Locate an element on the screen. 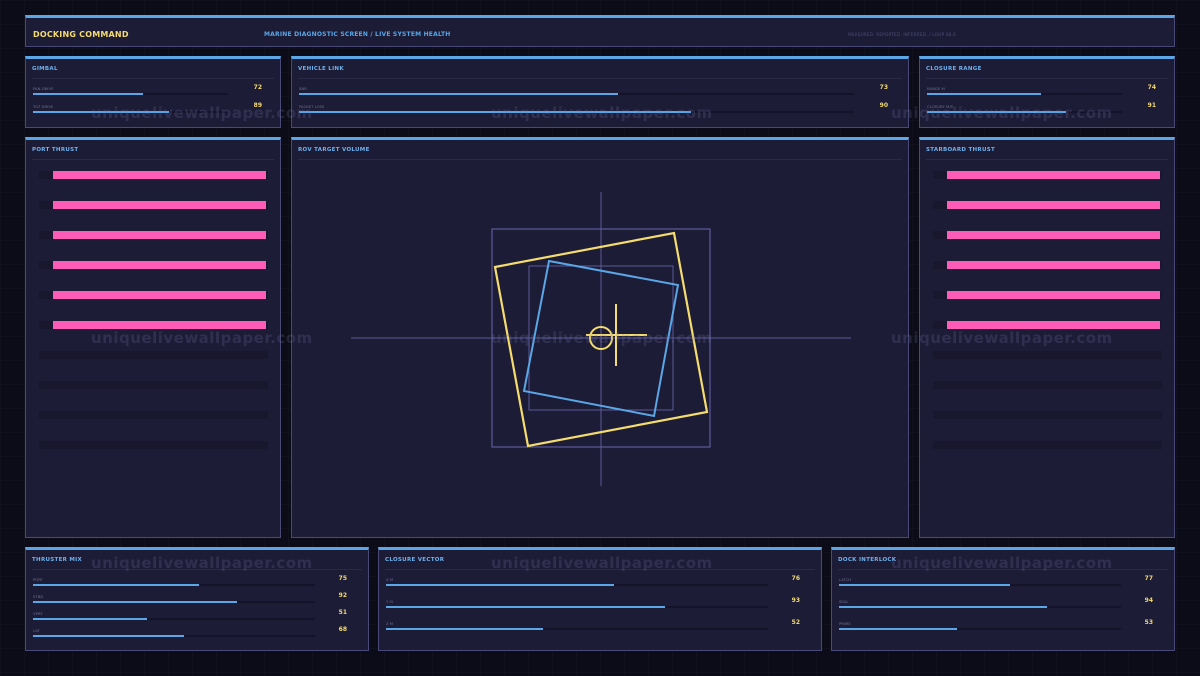 This screenshot has height=676, width=1200. metric-value: 75 is located at coordinates (342, 578).